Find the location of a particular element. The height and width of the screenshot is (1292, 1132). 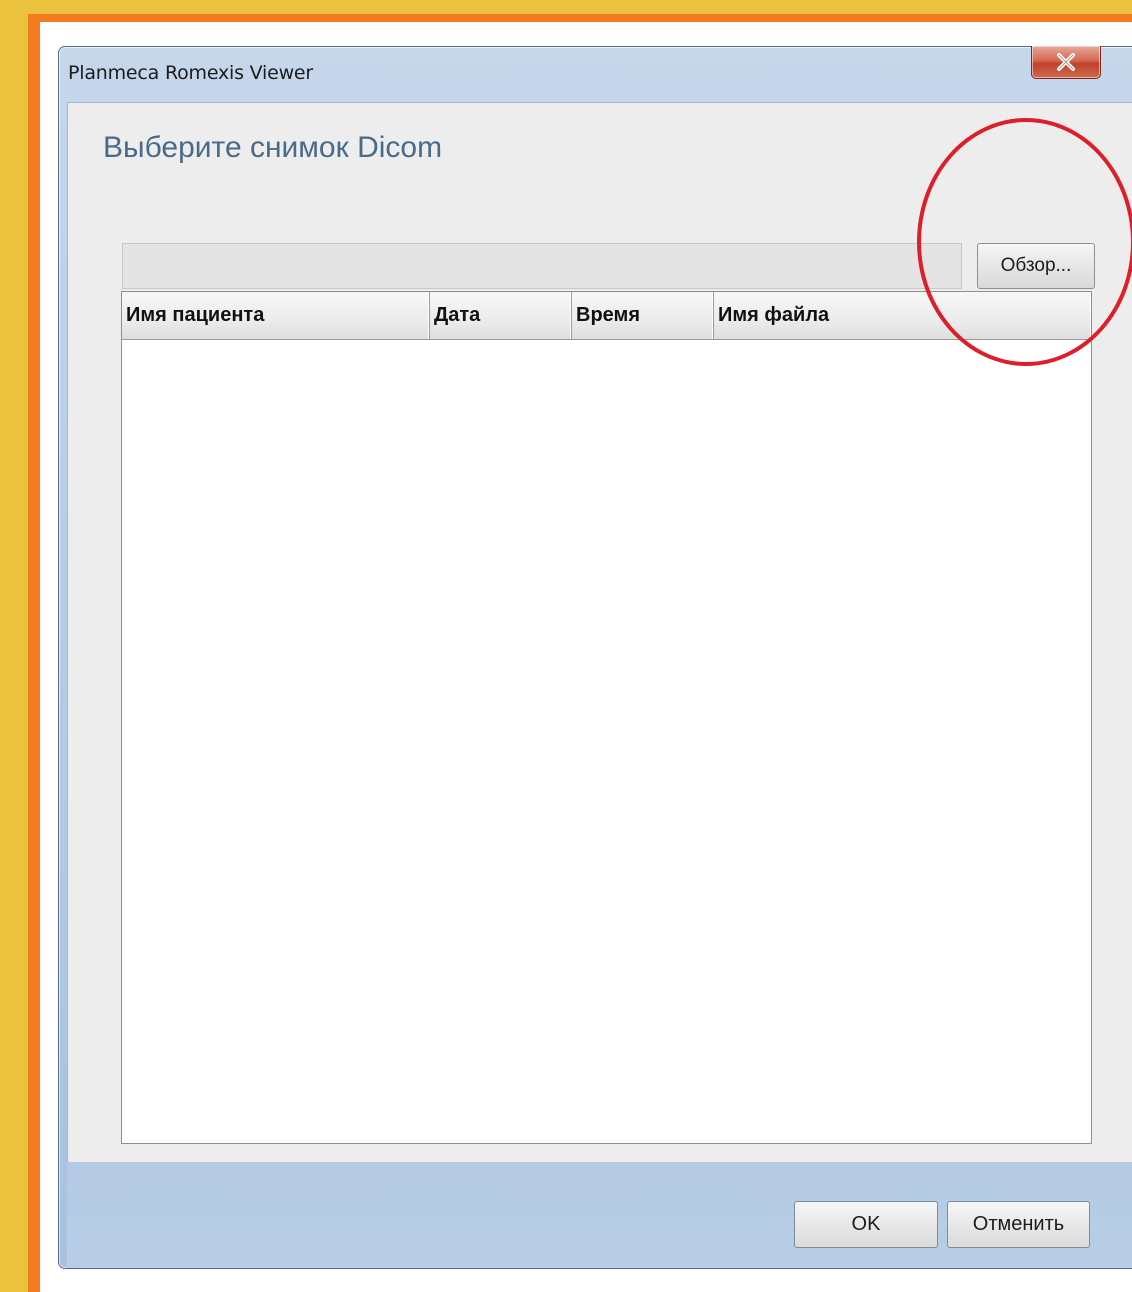

close-button is located at coordinates (1066, 62).